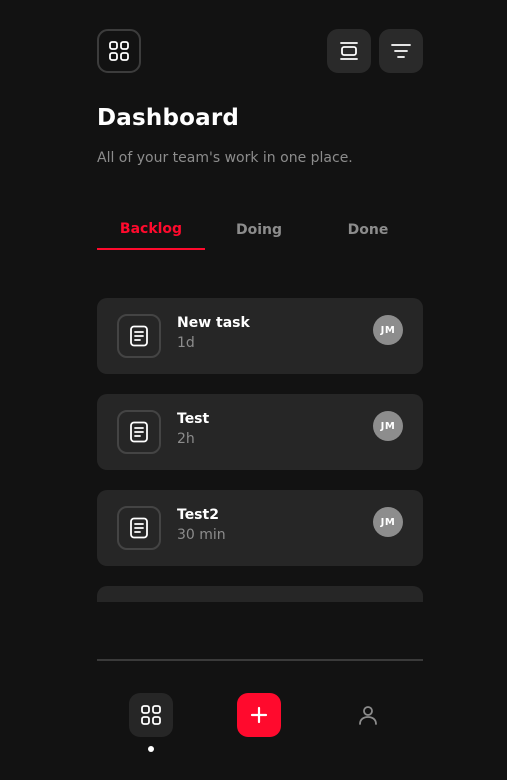 The width and height of the screenshot is (507, 780). I want to click on task-card: New task 1d JM, so click(260, 336).